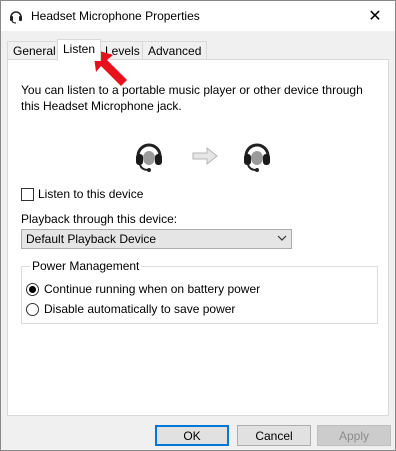  I want to click on close-icon: ✕, so click(375, 16).